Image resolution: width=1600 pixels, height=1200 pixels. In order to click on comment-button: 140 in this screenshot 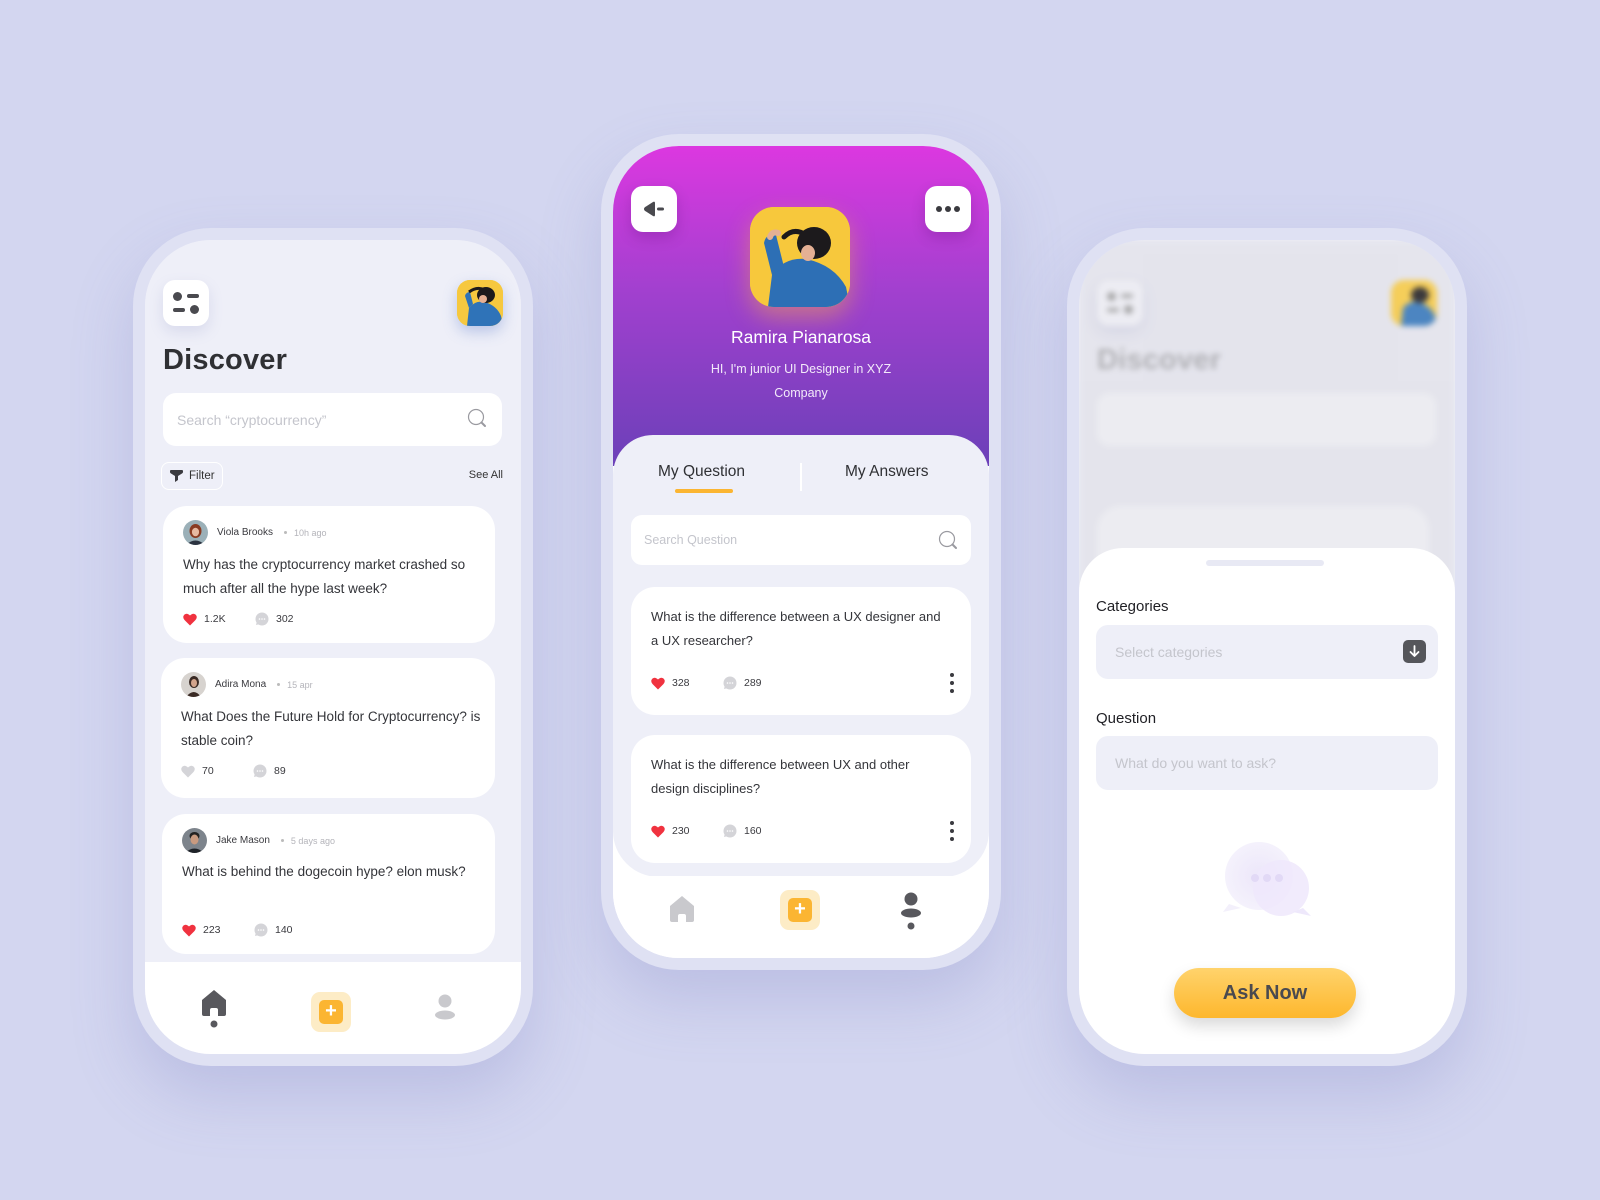, I will do `click(290, 930)`.